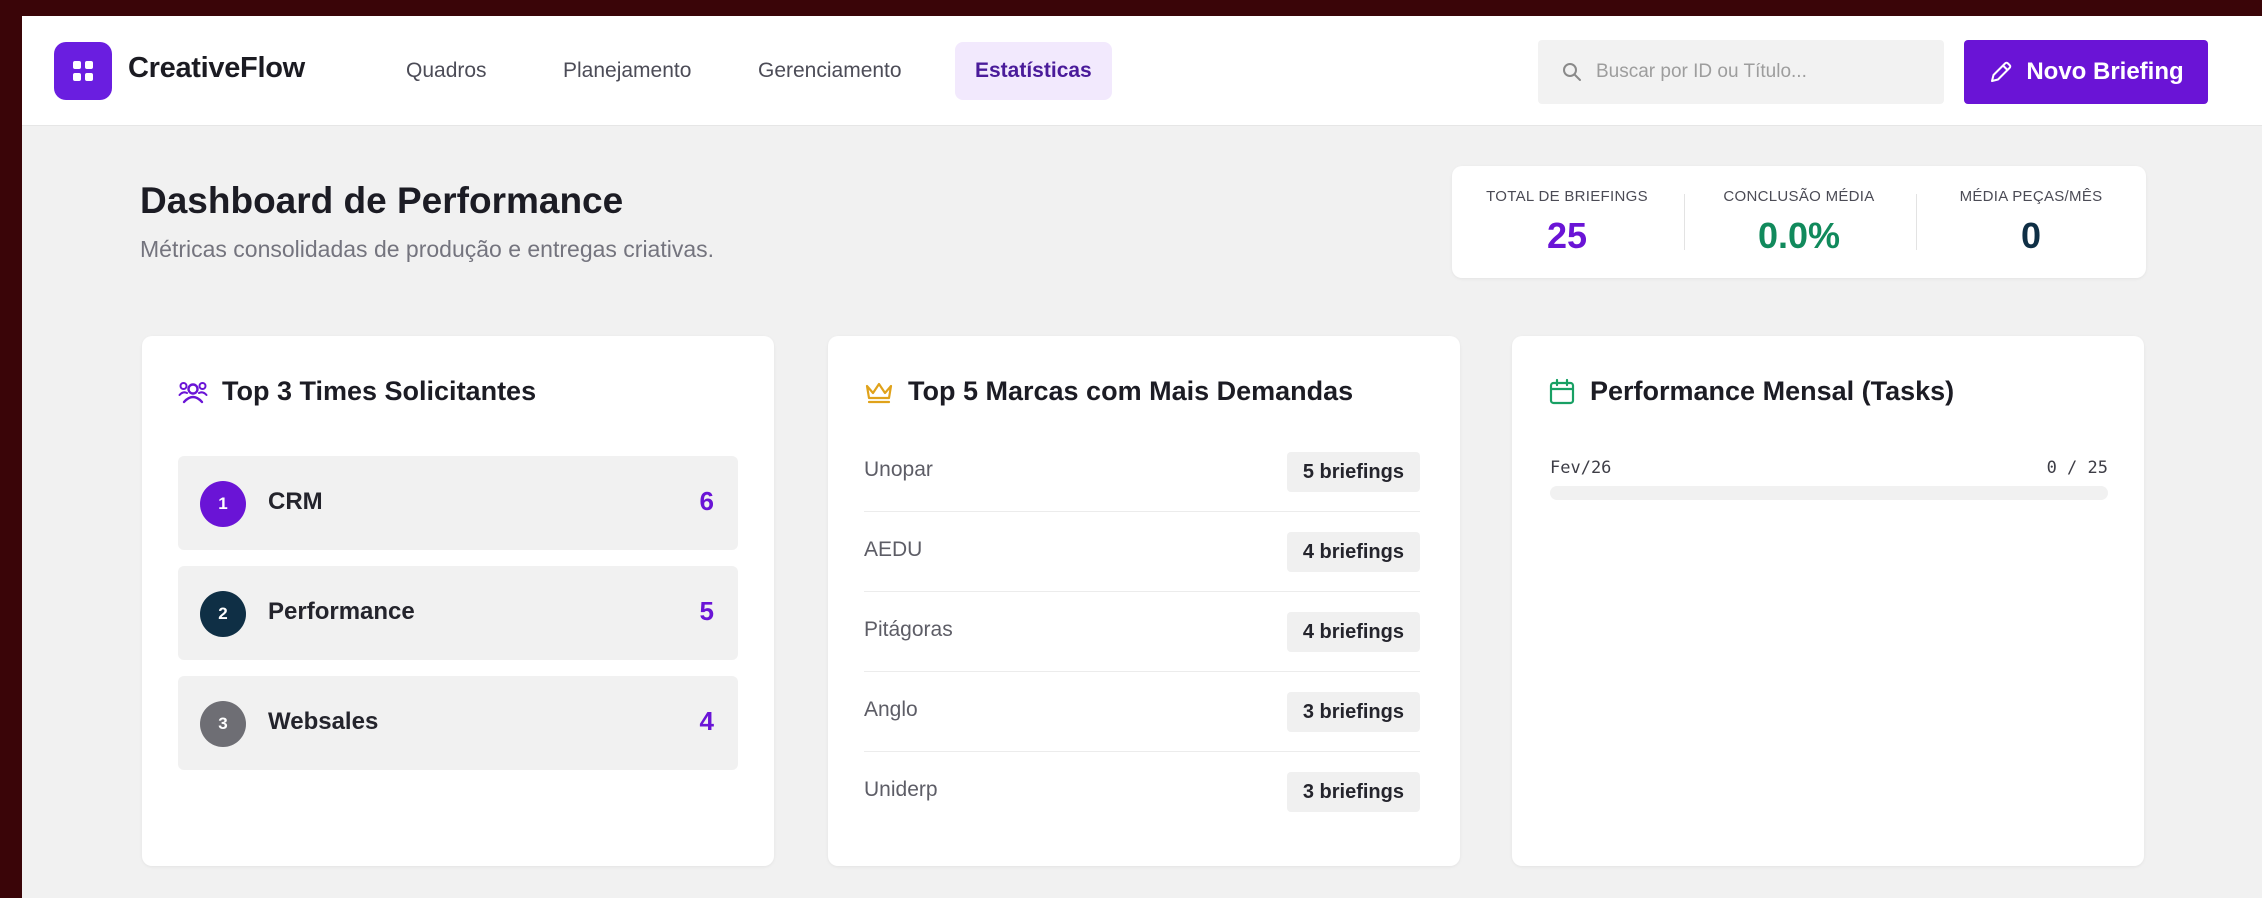 The image size is (2262, 898). What do you see at coordinates (1799, 235) in the screenshot?
I see `stat-value: 0.0%` at bounding box center [1799, 235].